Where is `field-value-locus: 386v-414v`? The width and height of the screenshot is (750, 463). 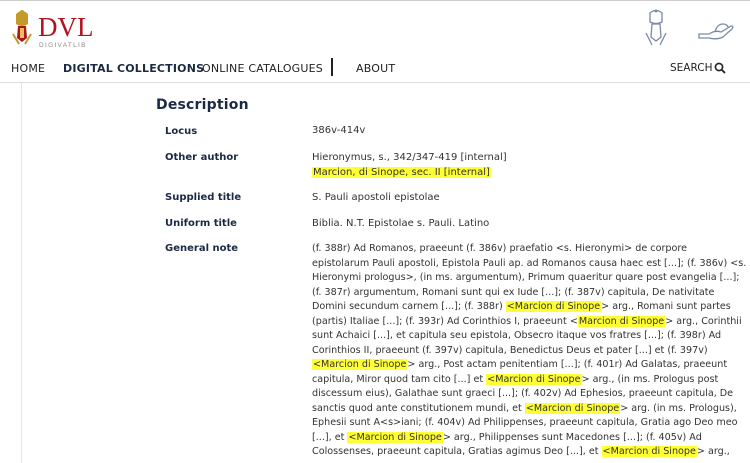
field-value-locus: 386v-414v is located at coordinates (339, 130).